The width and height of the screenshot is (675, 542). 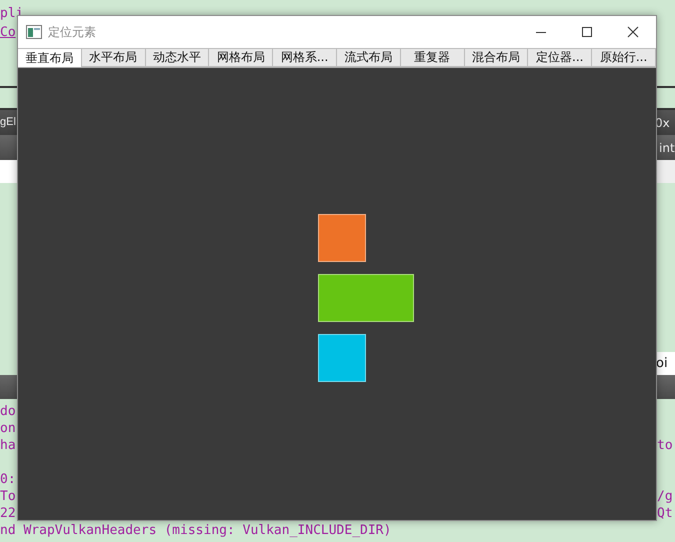 What do you see at coordinates (8, 33) in the screenshot?
I see `code-text: Co` at bounding box center [8, 33].